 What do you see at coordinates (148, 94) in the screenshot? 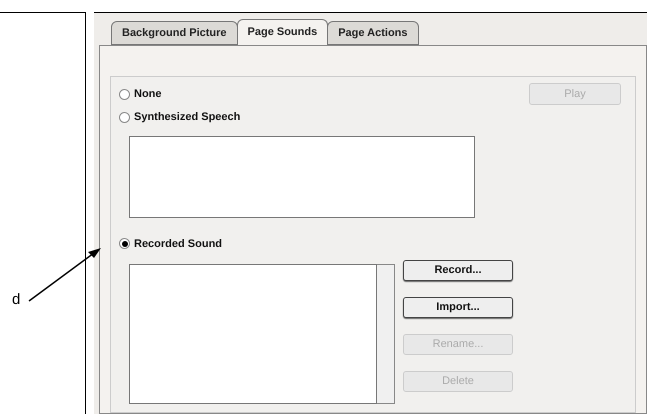
I see `radio-label: None` at bounding box center [148, 94].